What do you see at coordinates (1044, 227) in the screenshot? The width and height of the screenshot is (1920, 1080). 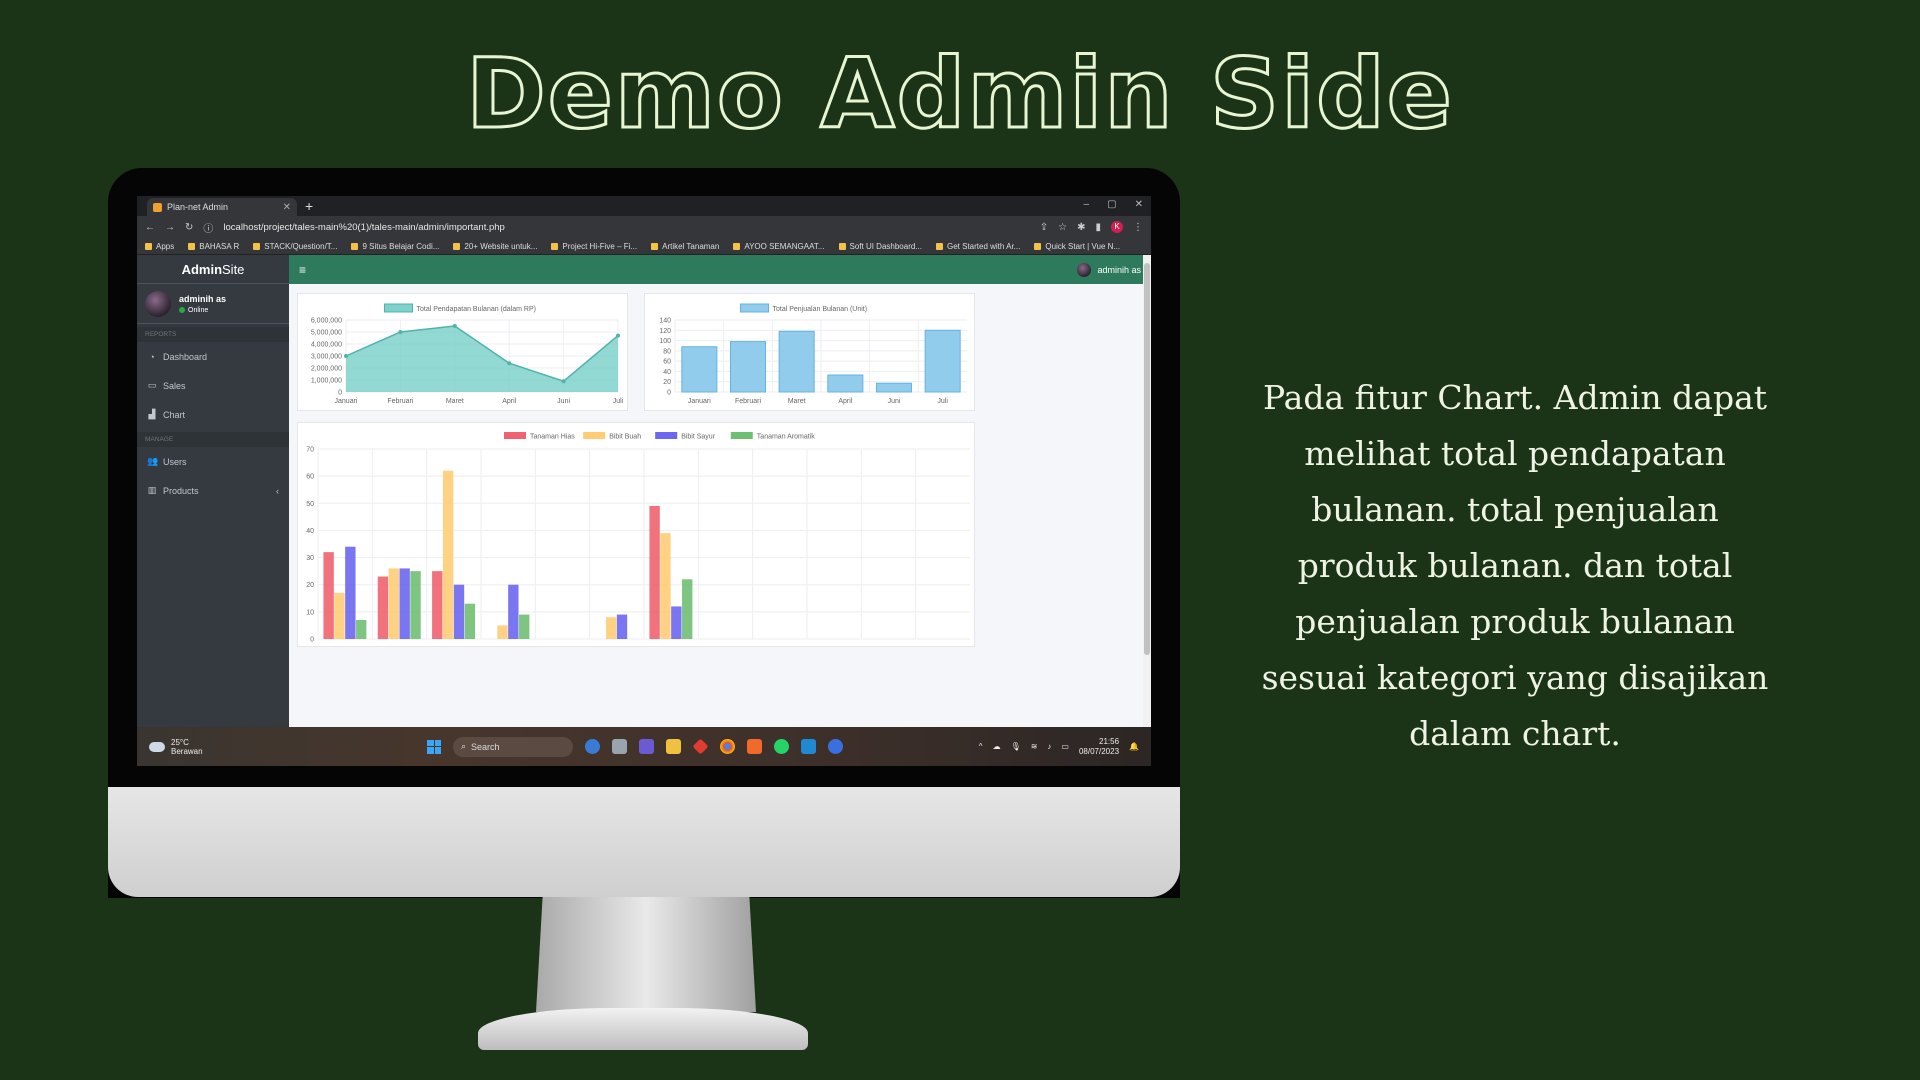 I see `share-icon: ⇪` at bounding box center [1044, 227].